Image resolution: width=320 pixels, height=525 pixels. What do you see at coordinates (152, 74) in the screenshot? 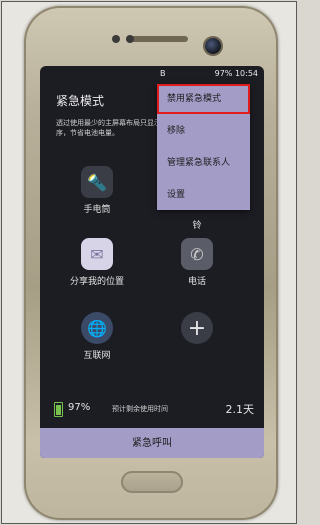
I see `status-bar: B 97% 10:54` at bounding box center [152, 74].